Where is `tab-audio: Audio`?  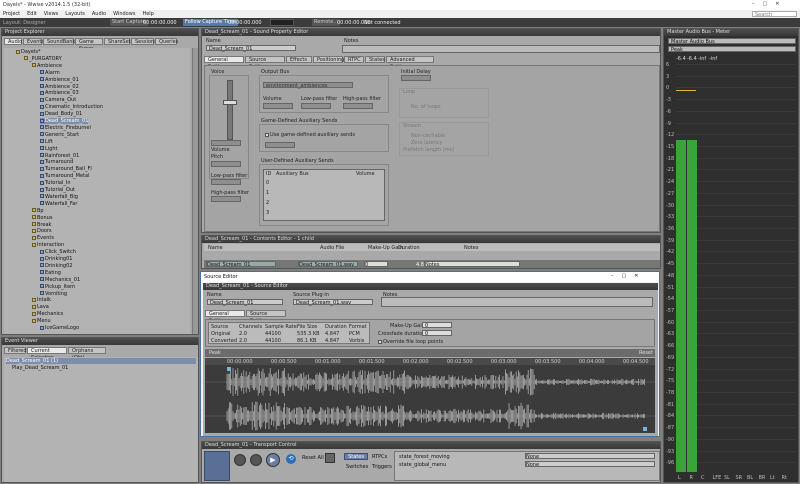
tab-audio: Audio is located at coordinates (13, 41).